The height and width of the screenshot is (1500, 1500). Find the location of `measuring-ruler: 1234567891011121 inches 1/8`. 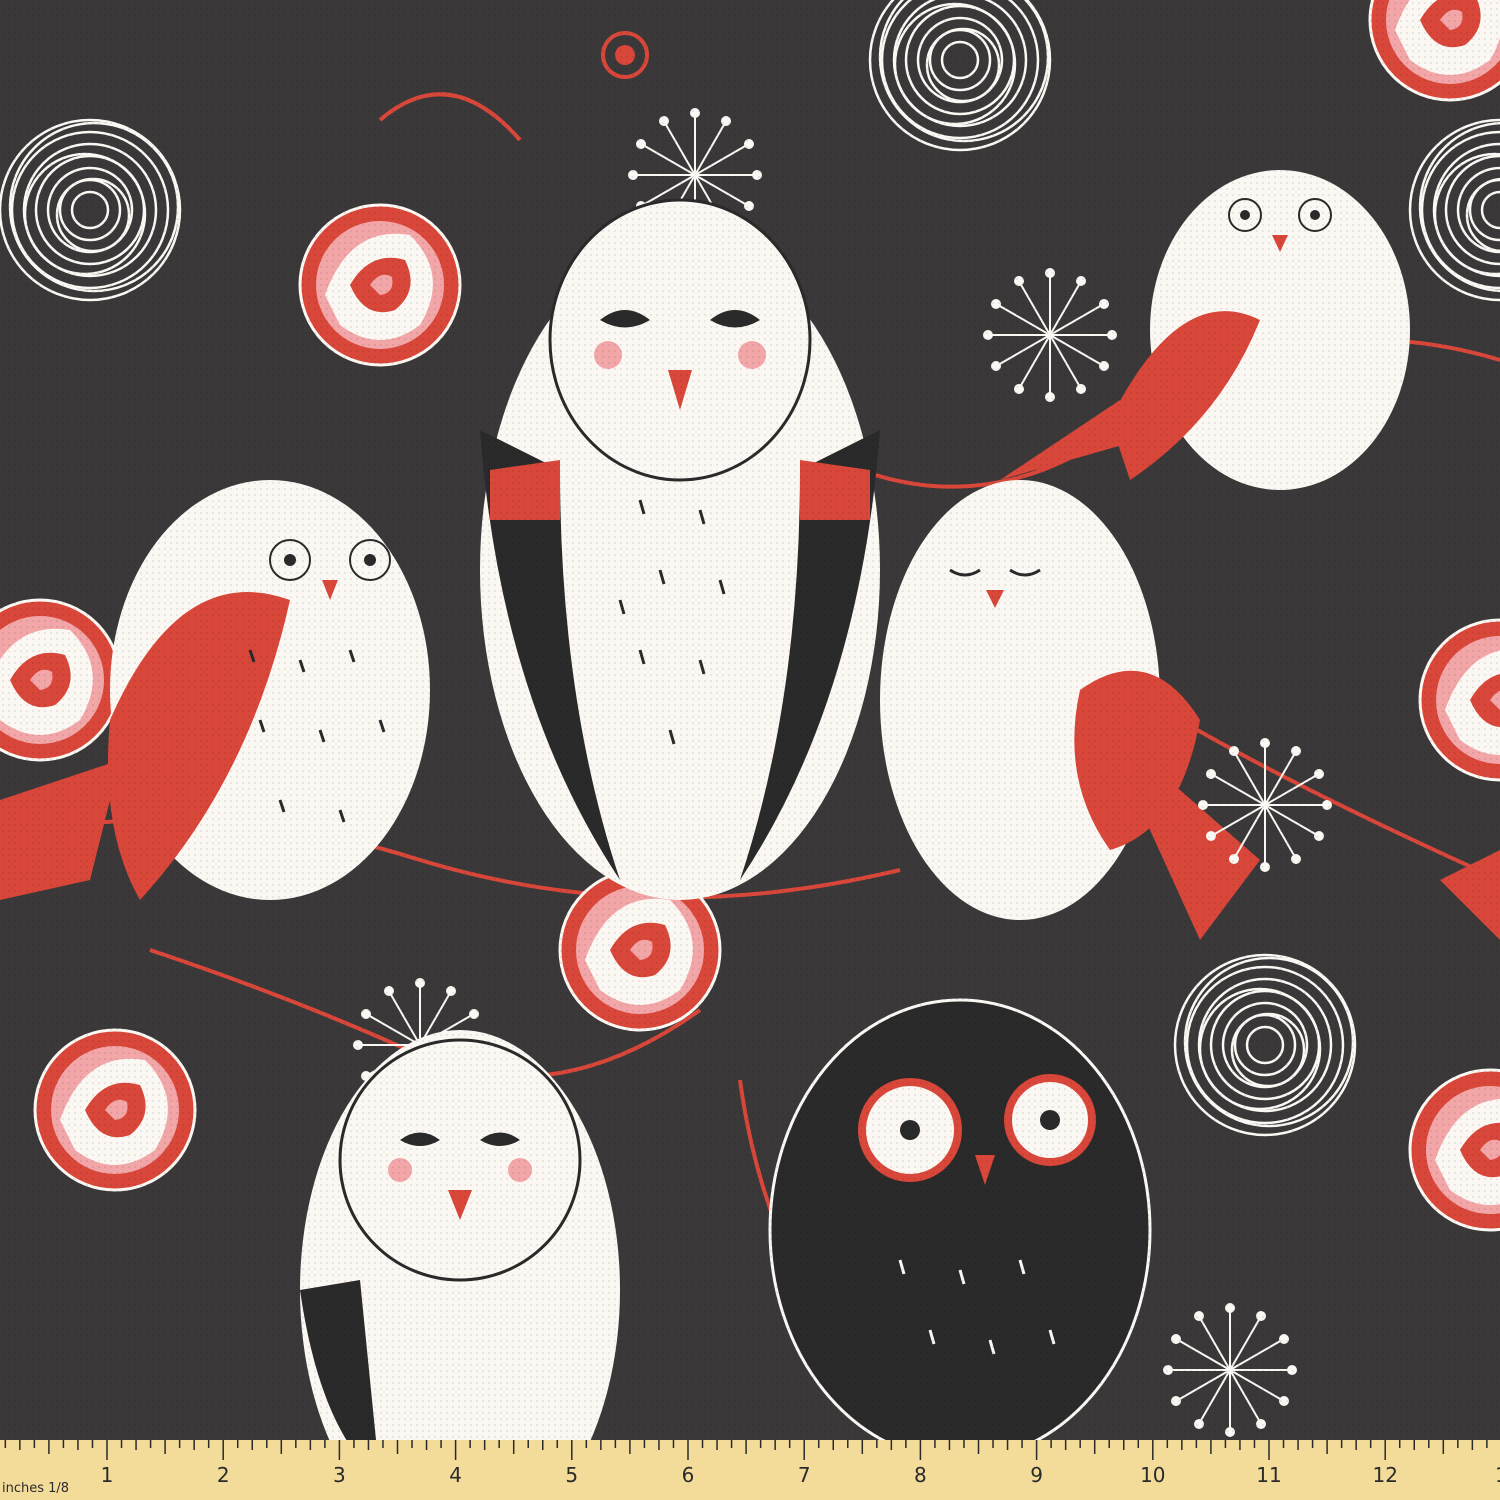

measuring-ruler: 1234567891011121 inches 1/8 is located at coordinates (750, 1470).